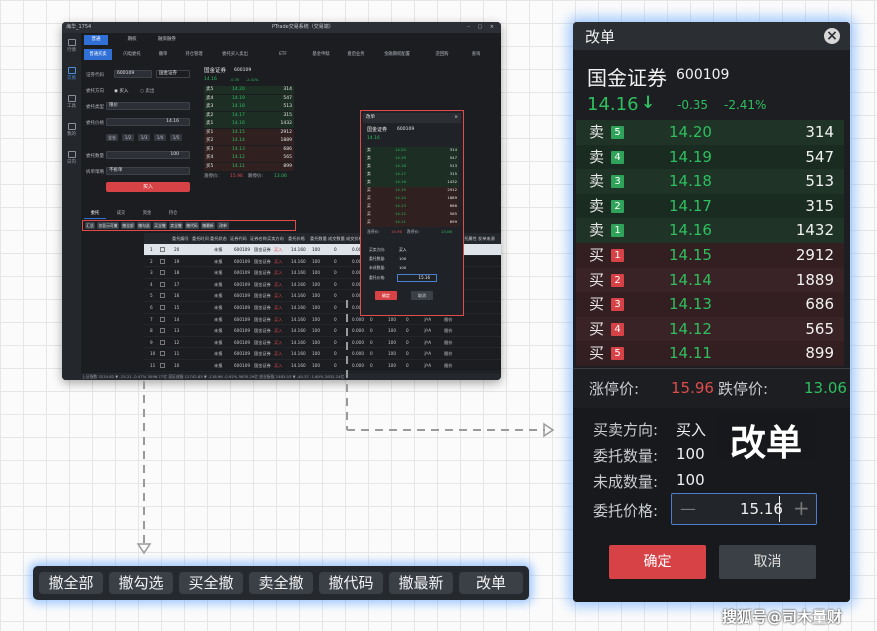 The width and height of the screenshot is (877, 631). What do you see at coordinates (351, 583) in the screenshot?
I see `cancel-by-code-button: 撤代码` at bounding box center [351, 583].